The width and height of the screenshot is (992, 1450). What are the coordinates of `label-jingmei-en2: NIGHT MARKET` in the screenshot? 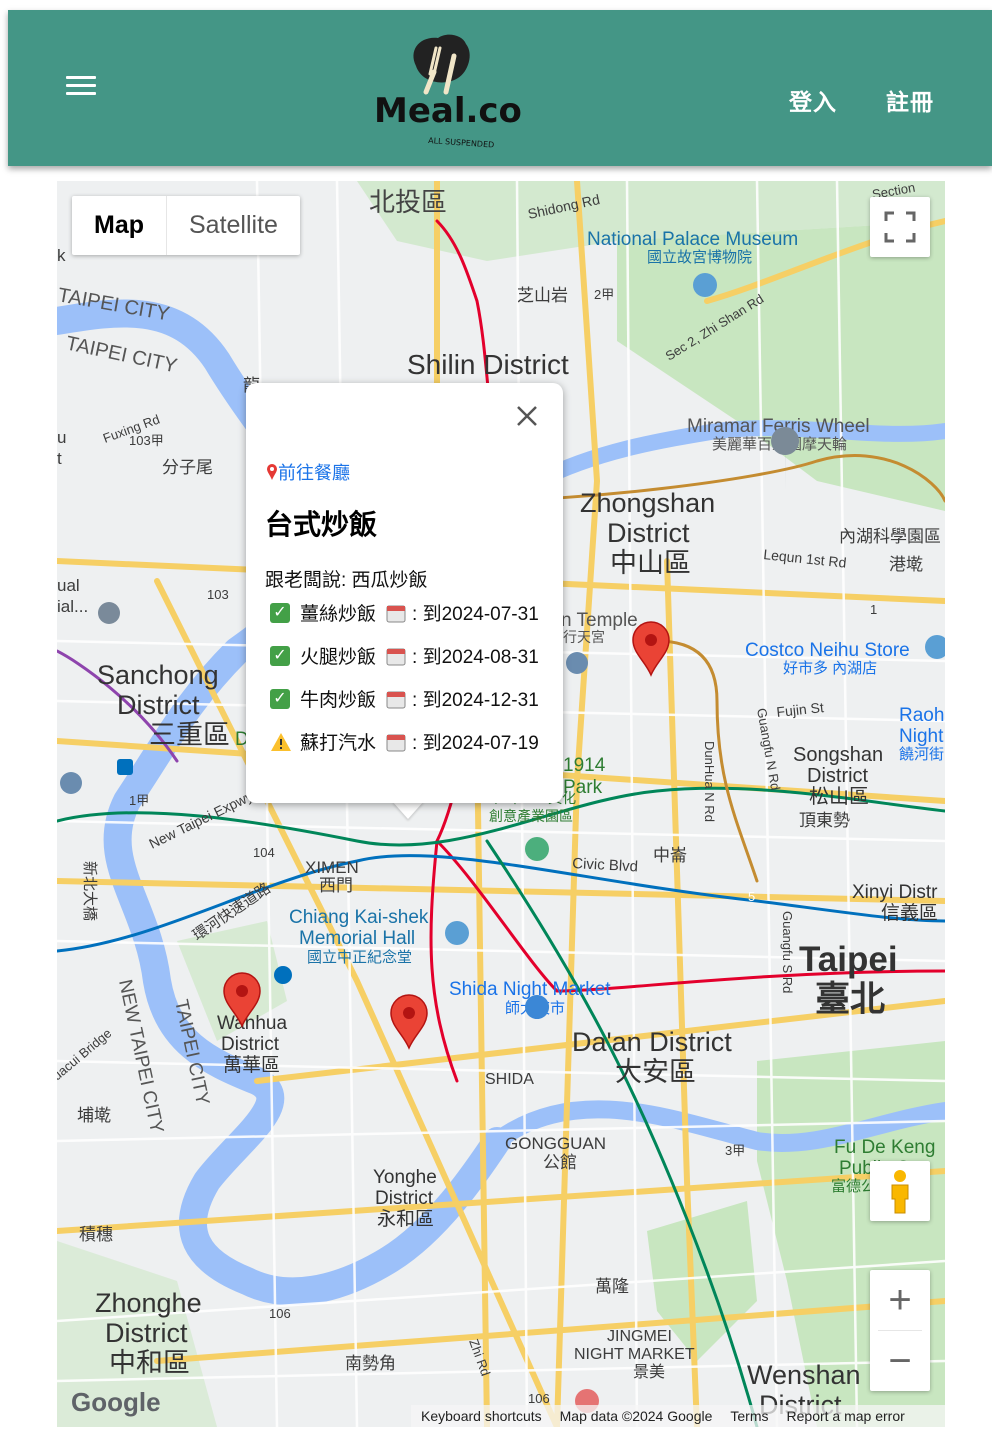 It's located at (634, 1354).